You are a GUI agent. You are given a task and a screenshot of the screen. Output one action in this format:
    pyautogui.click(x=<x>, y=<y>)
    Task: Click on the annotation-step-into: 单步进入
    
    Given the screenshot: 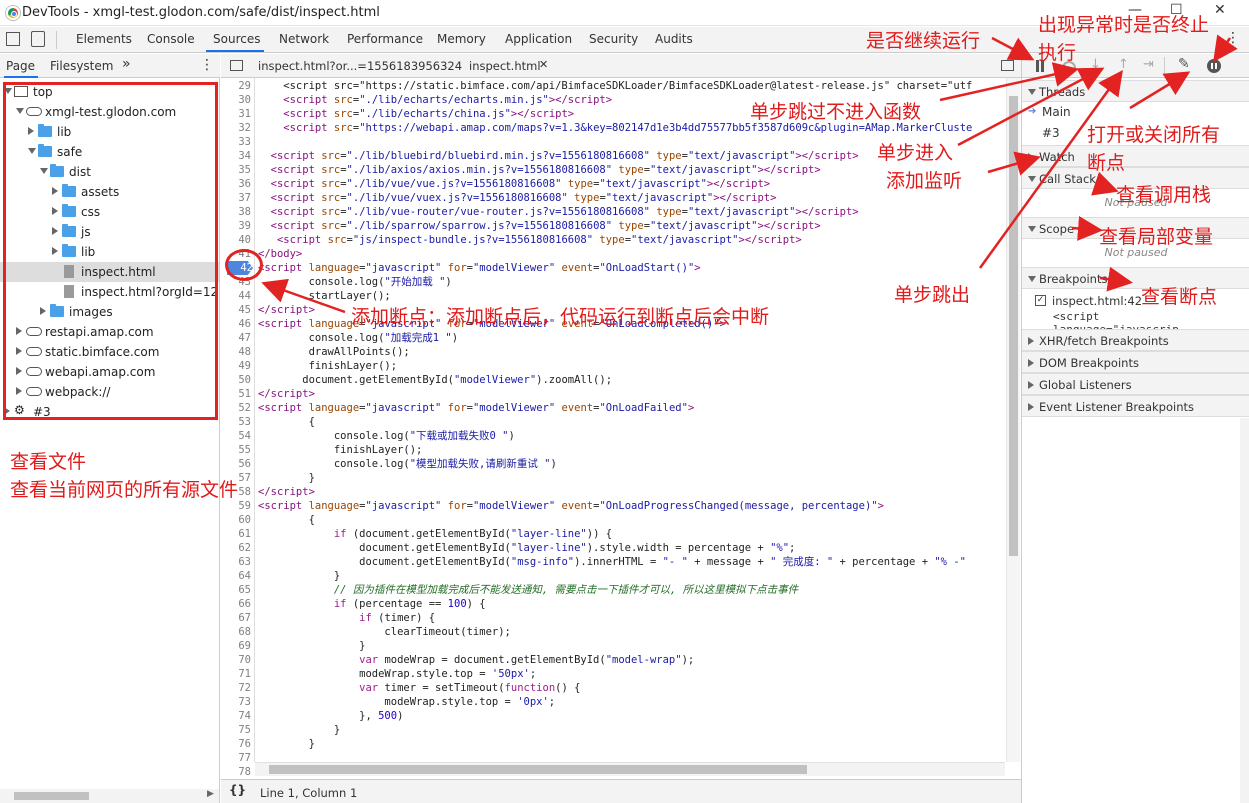 What is the action you would take?
    pyautogui.click(x=915, y=153)
    